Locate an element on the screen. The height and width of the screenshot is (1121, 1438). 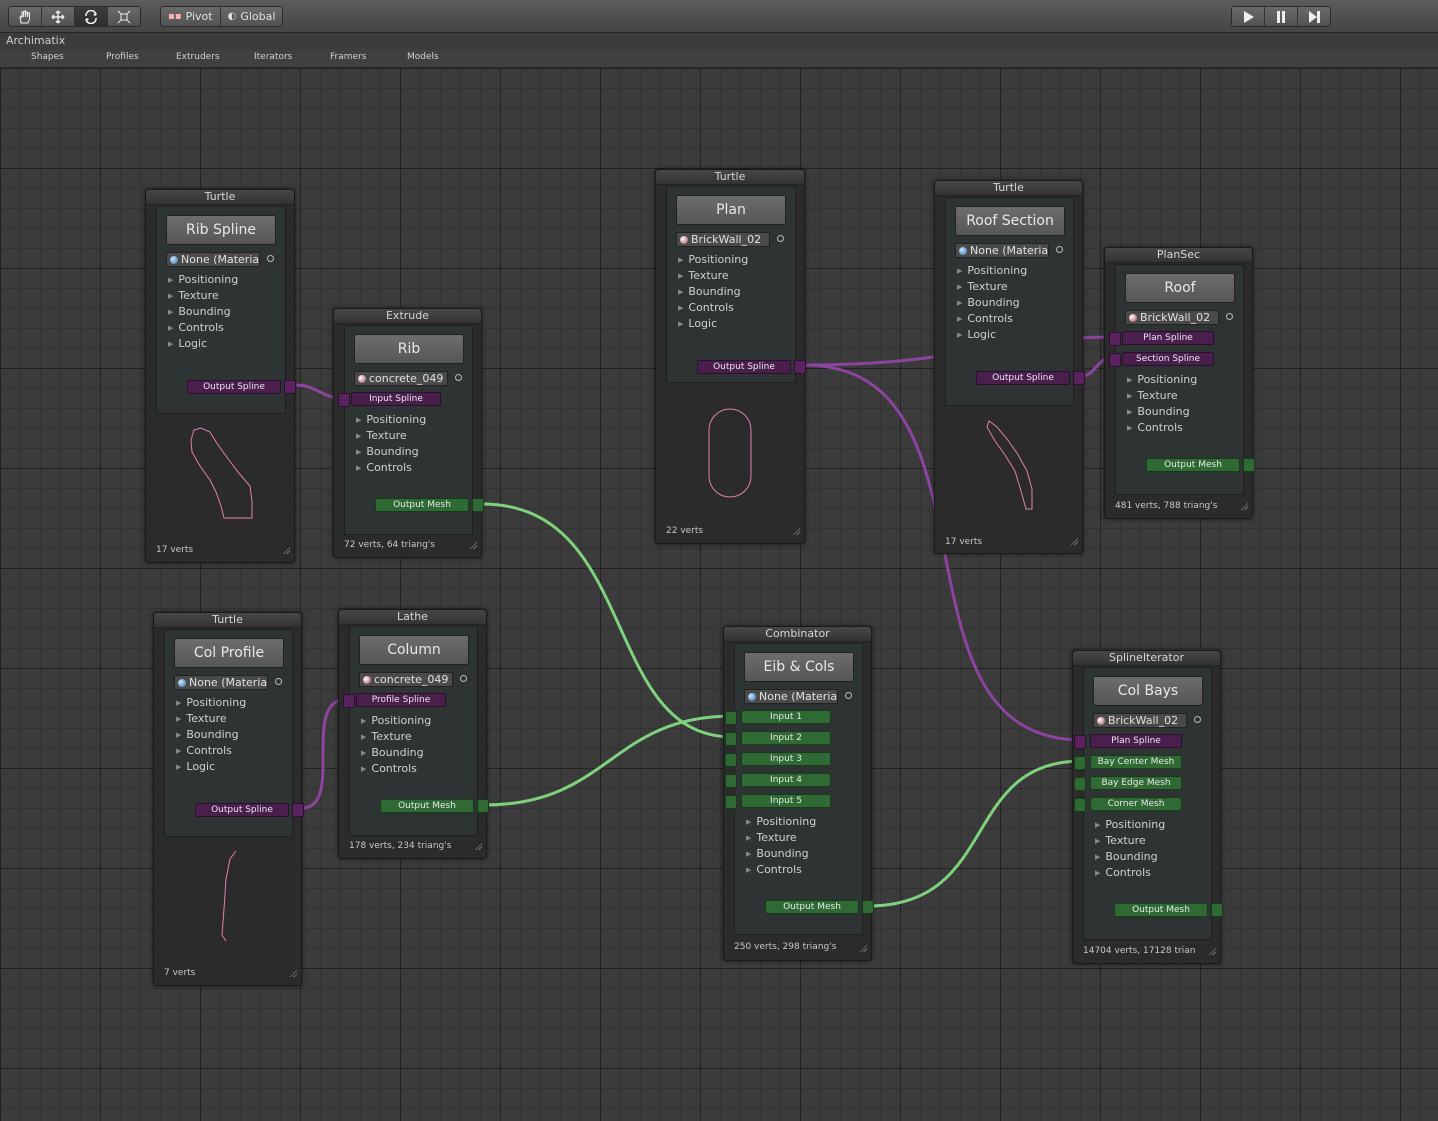
bay-edge-mesh-port: Bay Edge Mesh is located at coordinates (1136, 783).